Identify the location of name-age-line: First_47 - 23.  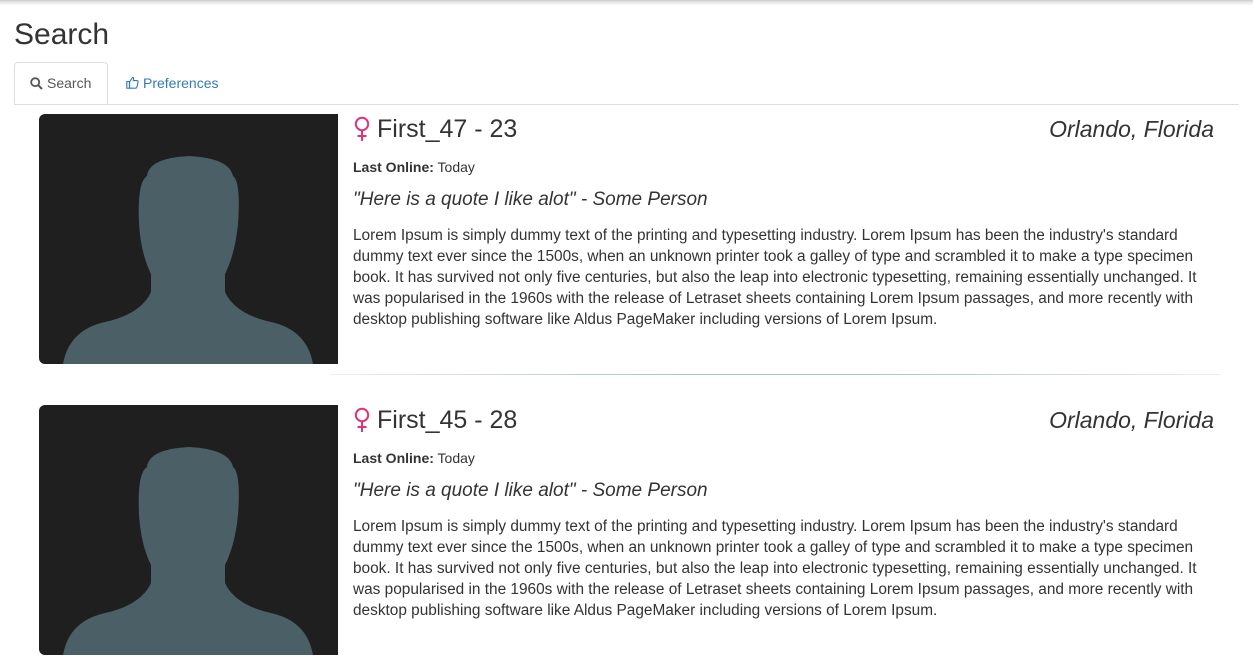
(435, 129).